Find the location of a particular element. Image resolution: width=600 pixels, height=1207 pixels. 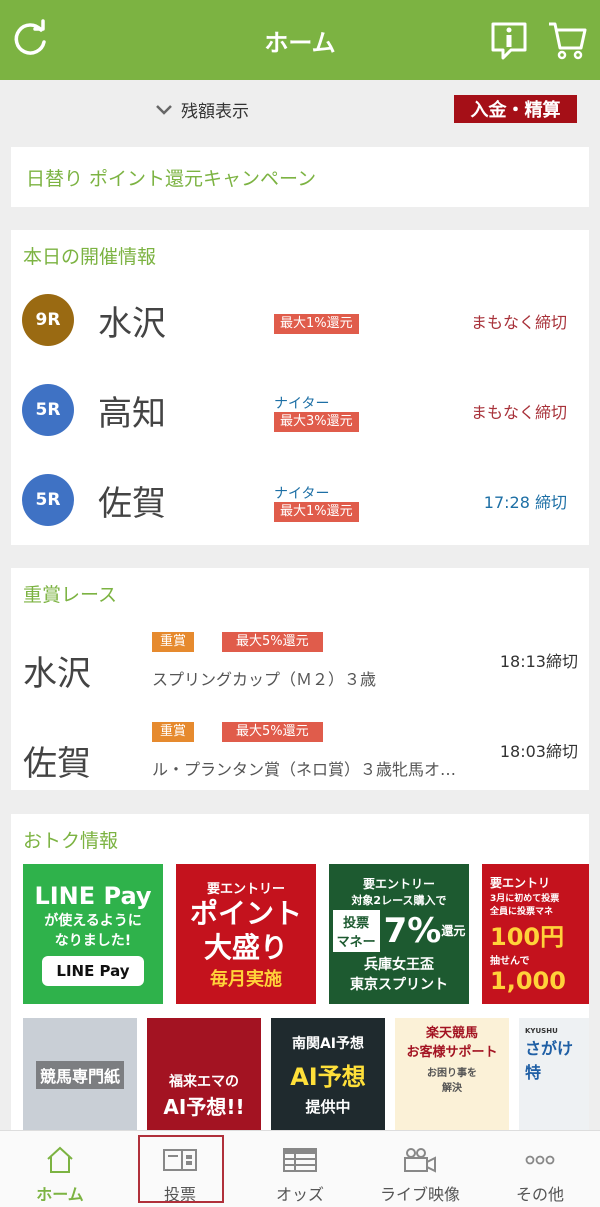

banner-text: 100円 is located at coordinates (527, 936).